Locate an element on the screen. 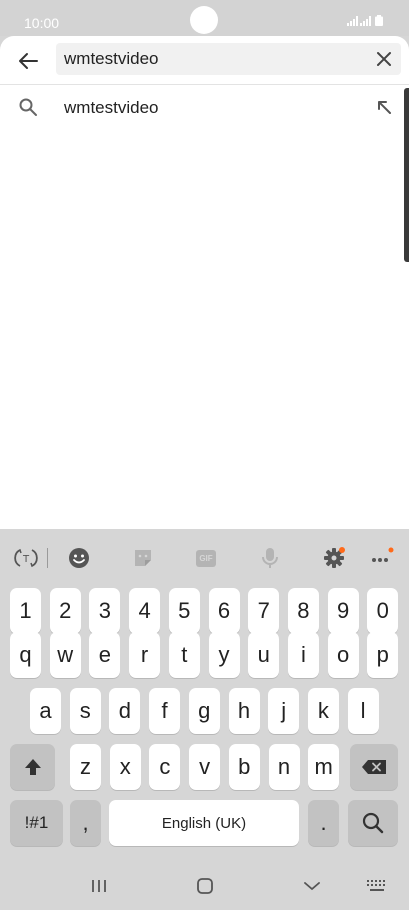 The height and width of the screenshot is (910, 409). letter-key-label: e is located at coordinates (105, 654).